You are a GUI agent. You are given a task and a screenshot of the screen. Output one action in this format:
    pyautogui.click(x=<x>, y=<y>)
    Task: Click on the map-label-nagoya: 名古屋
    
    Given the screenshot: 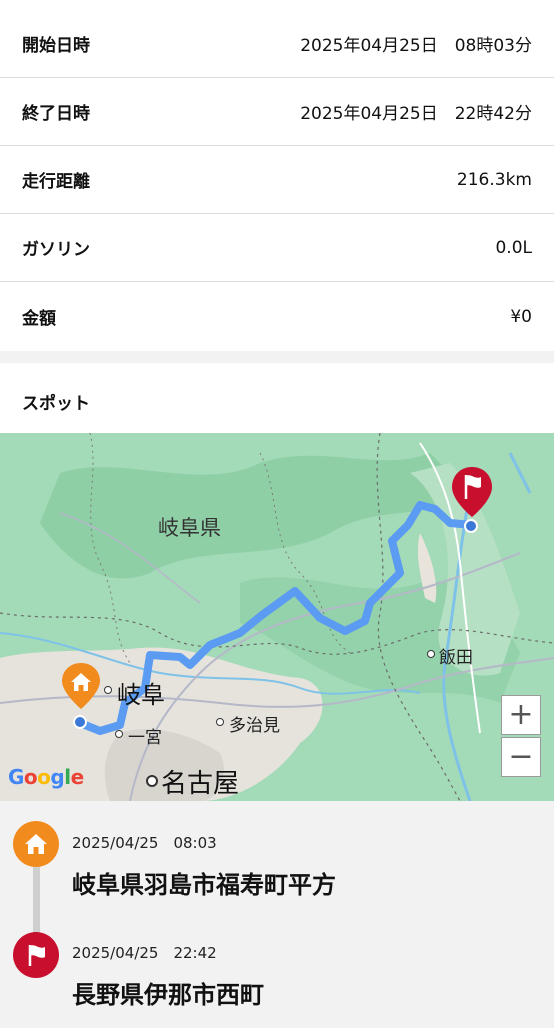 What is the action you would take?
    pyautogui.click(x=200, y=784)
    